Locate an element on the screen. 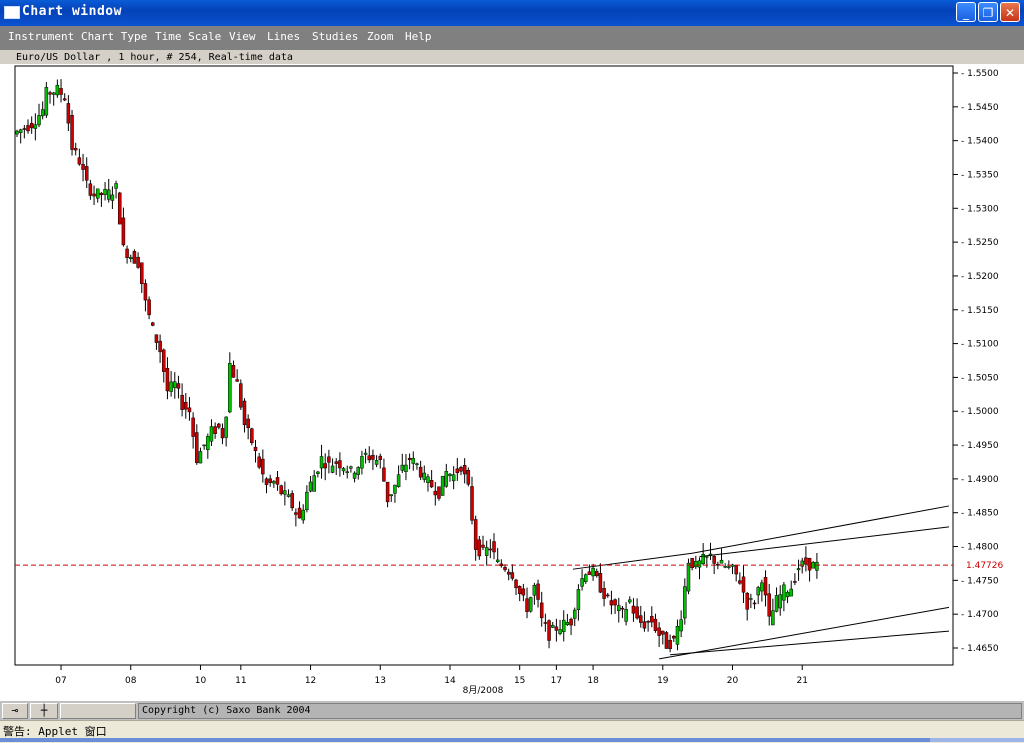  window-title: Chart window is located at coordinates (72, 11).